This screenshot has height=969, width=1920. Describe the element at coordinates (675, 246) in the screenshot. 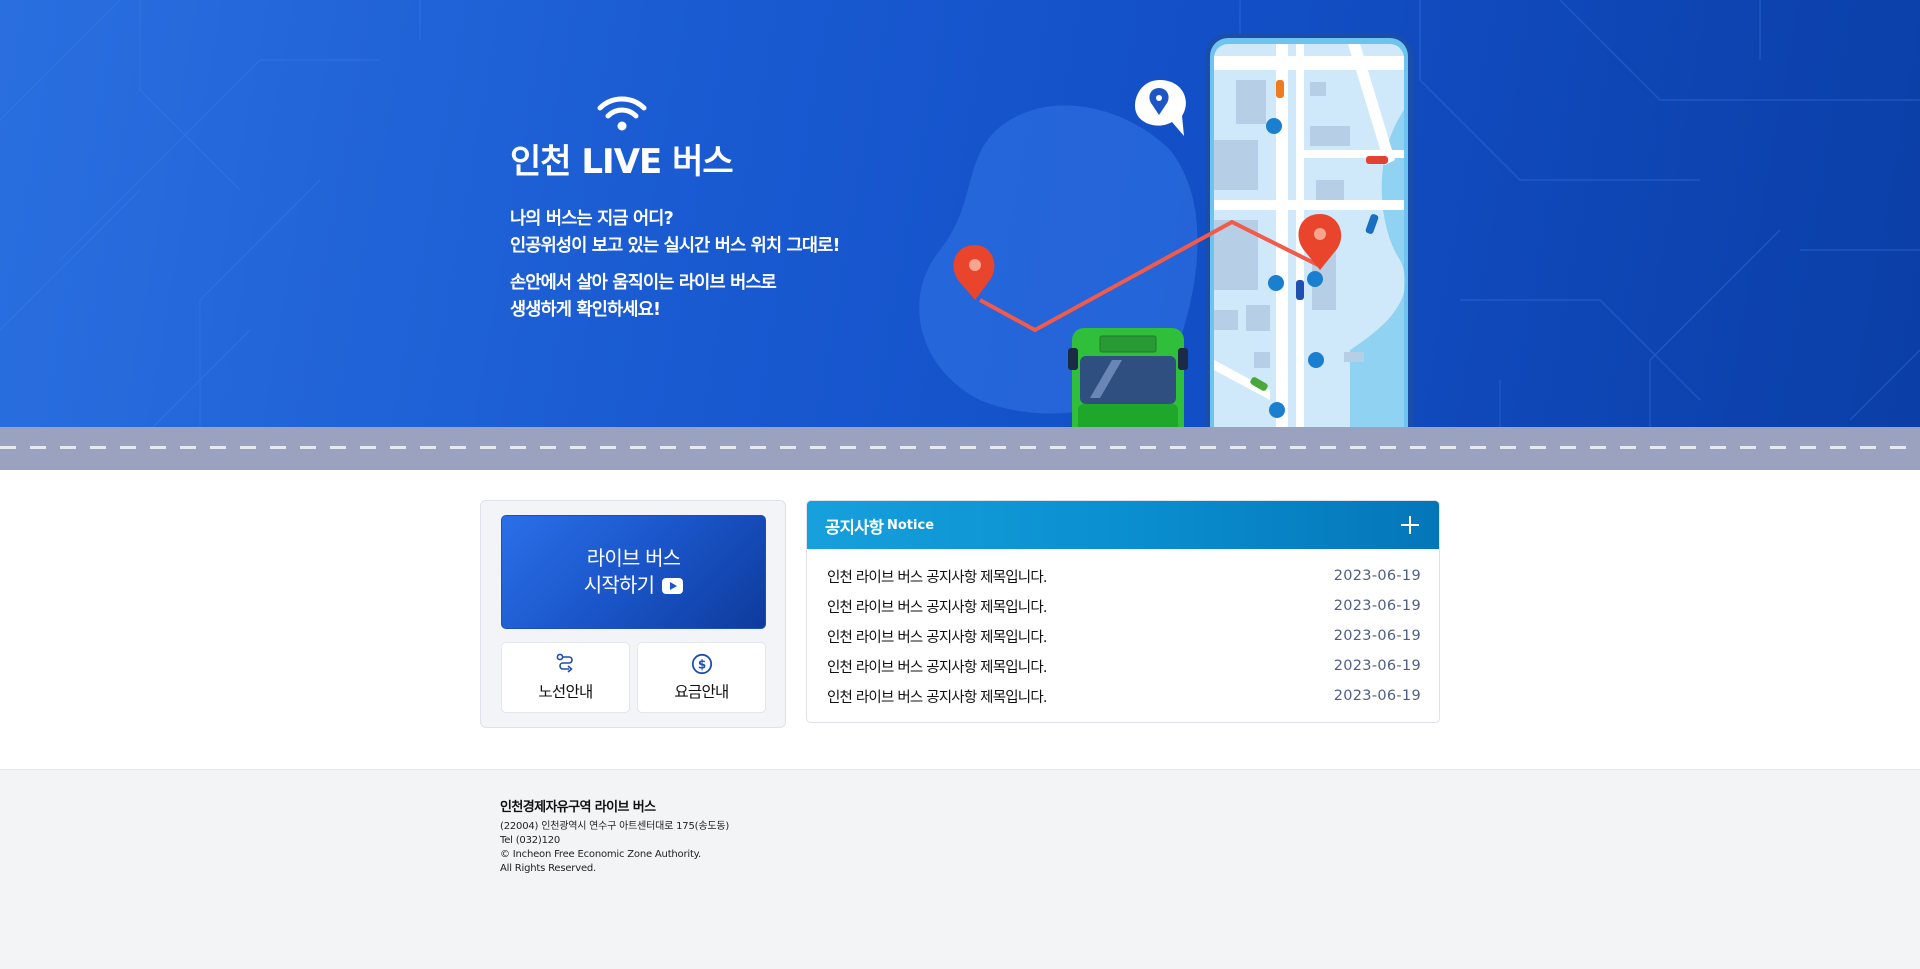

I see `hero-desc-line: 인공위성이 보고 있는 실시간 버스 위치 그대로!` at that location.